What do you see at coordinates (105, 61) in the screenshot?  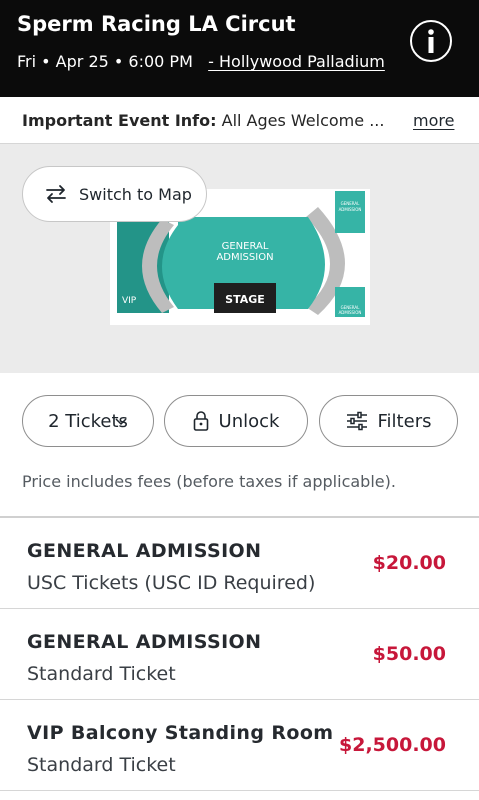 I see `event-date-time: Fri • Apr 25 • 6:00 PM` at bounding box center [105, 61].